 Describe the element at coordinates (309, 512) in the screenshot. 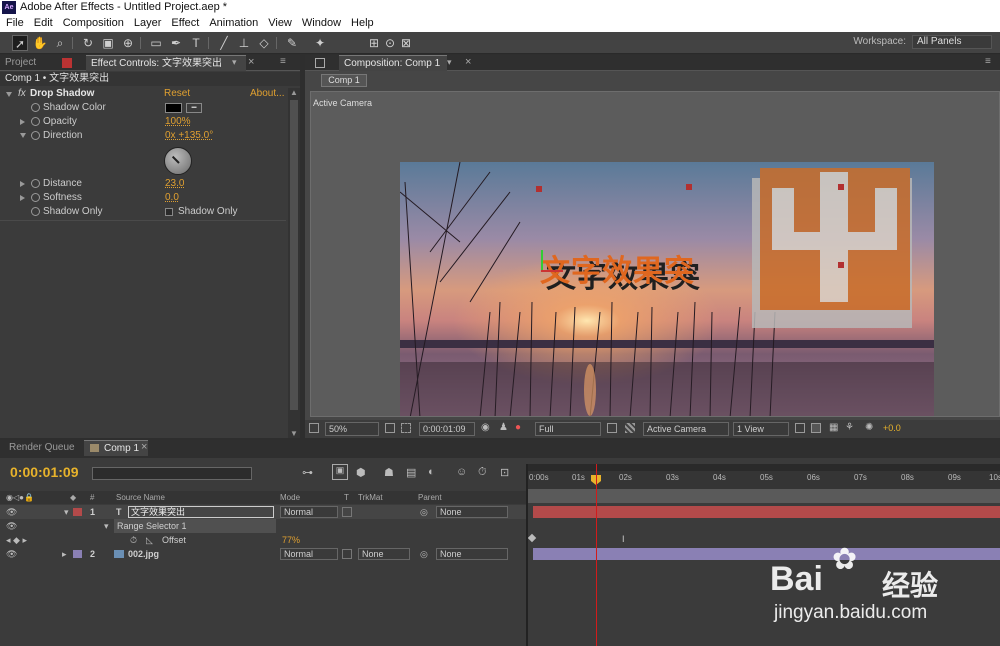

I see `mode-dropdown: Normal` at that location.